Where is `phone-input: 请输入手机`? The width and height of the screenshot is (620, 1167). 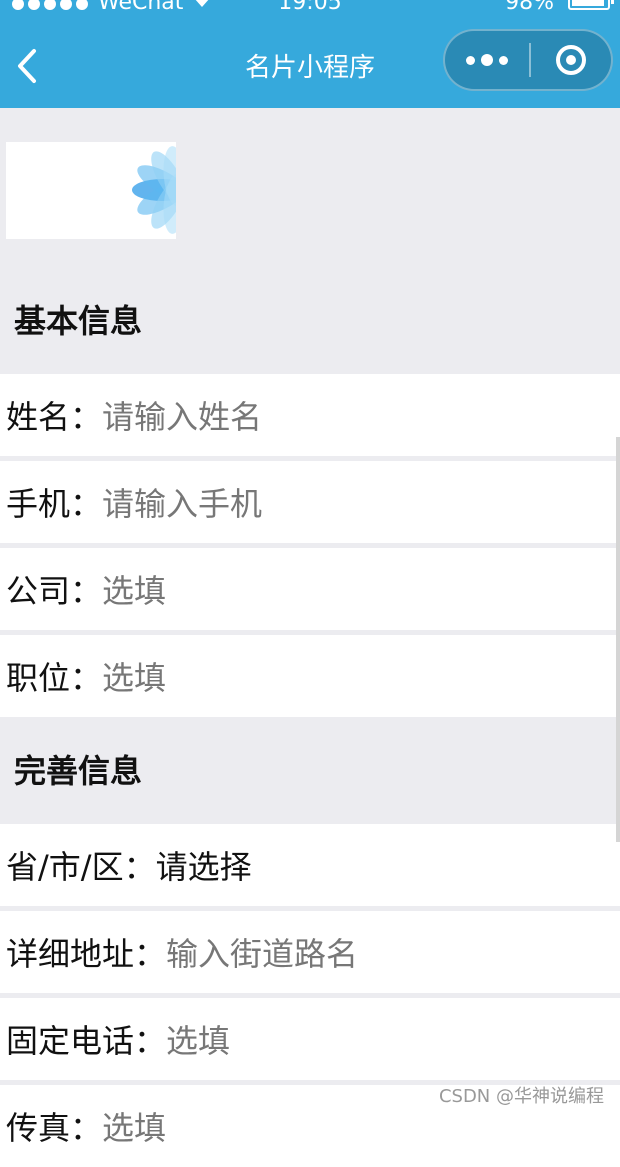
phone-input: 请输入手机 is located at coordinates (182, 502).